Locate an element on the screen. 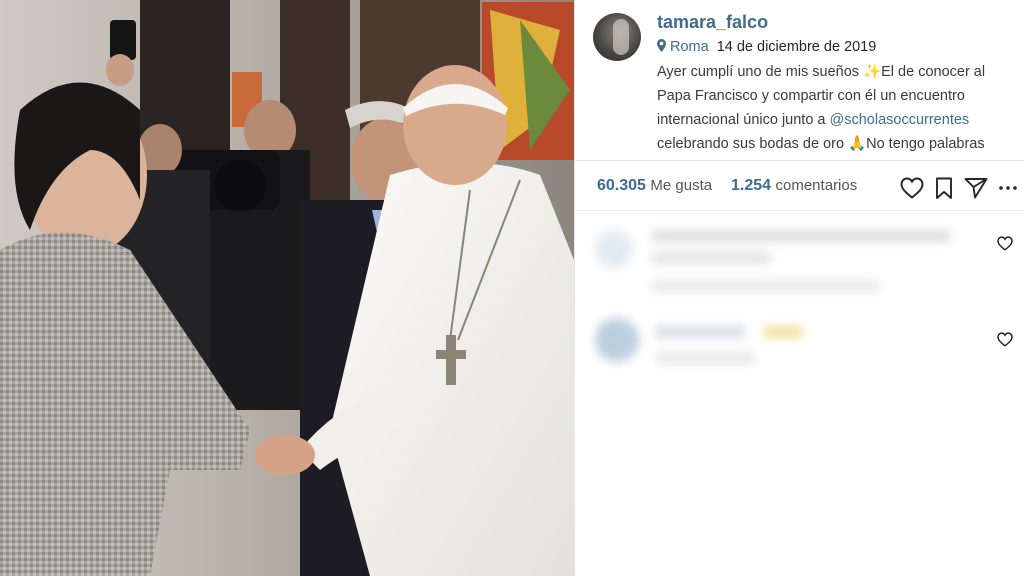  share-button is located at coordinates (976, 188).